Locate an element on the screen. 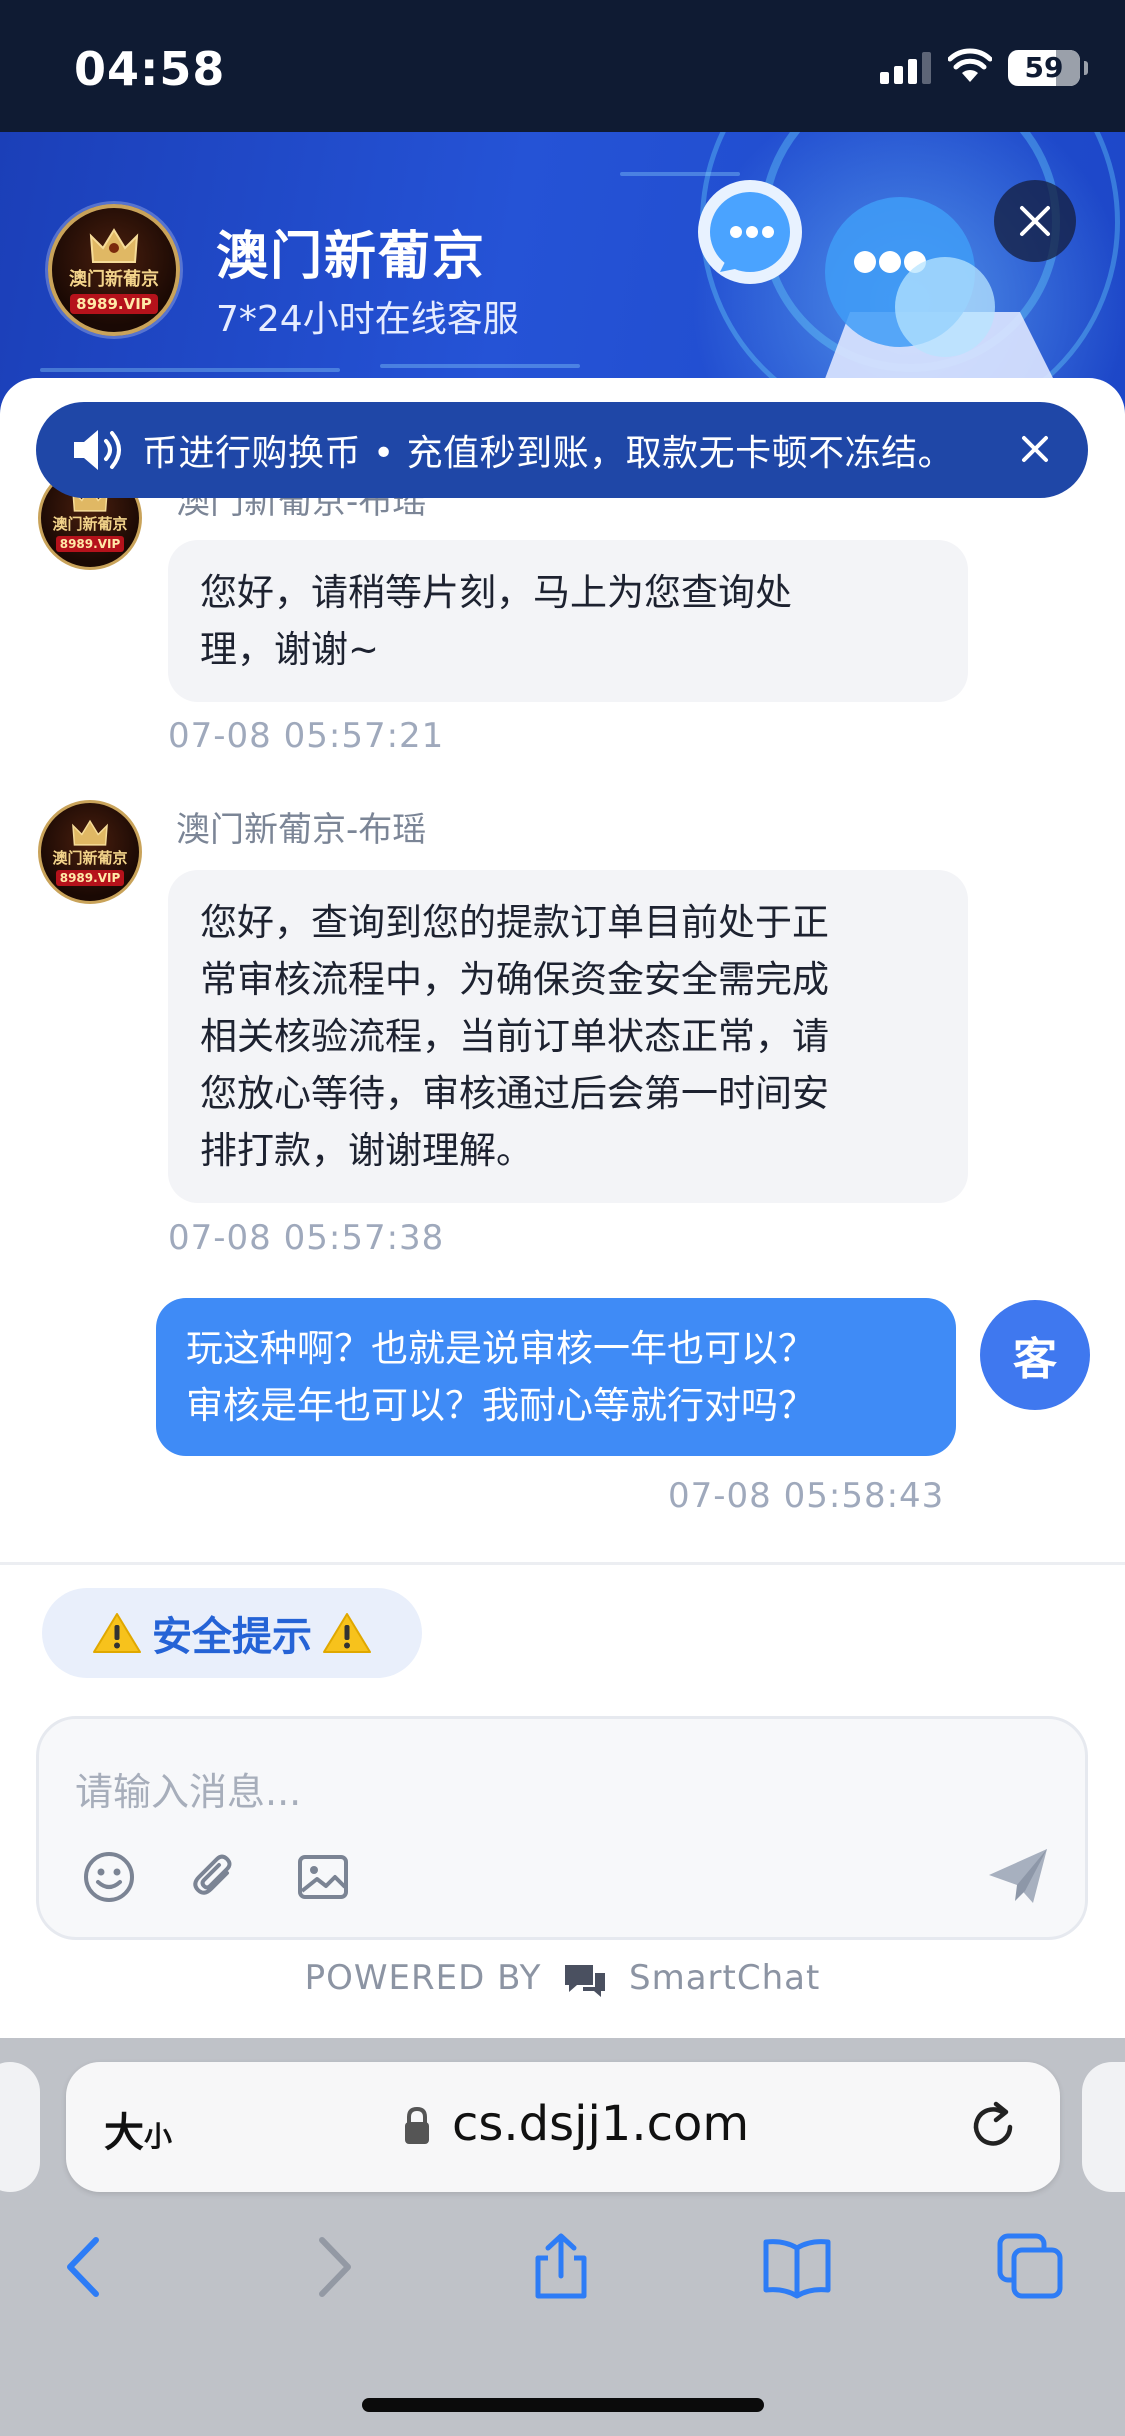 The width and height of the screenshot is (1125, 2436). brand-logo: 澳门新葡京 8989.VIP is located at coordinates (114, 270).